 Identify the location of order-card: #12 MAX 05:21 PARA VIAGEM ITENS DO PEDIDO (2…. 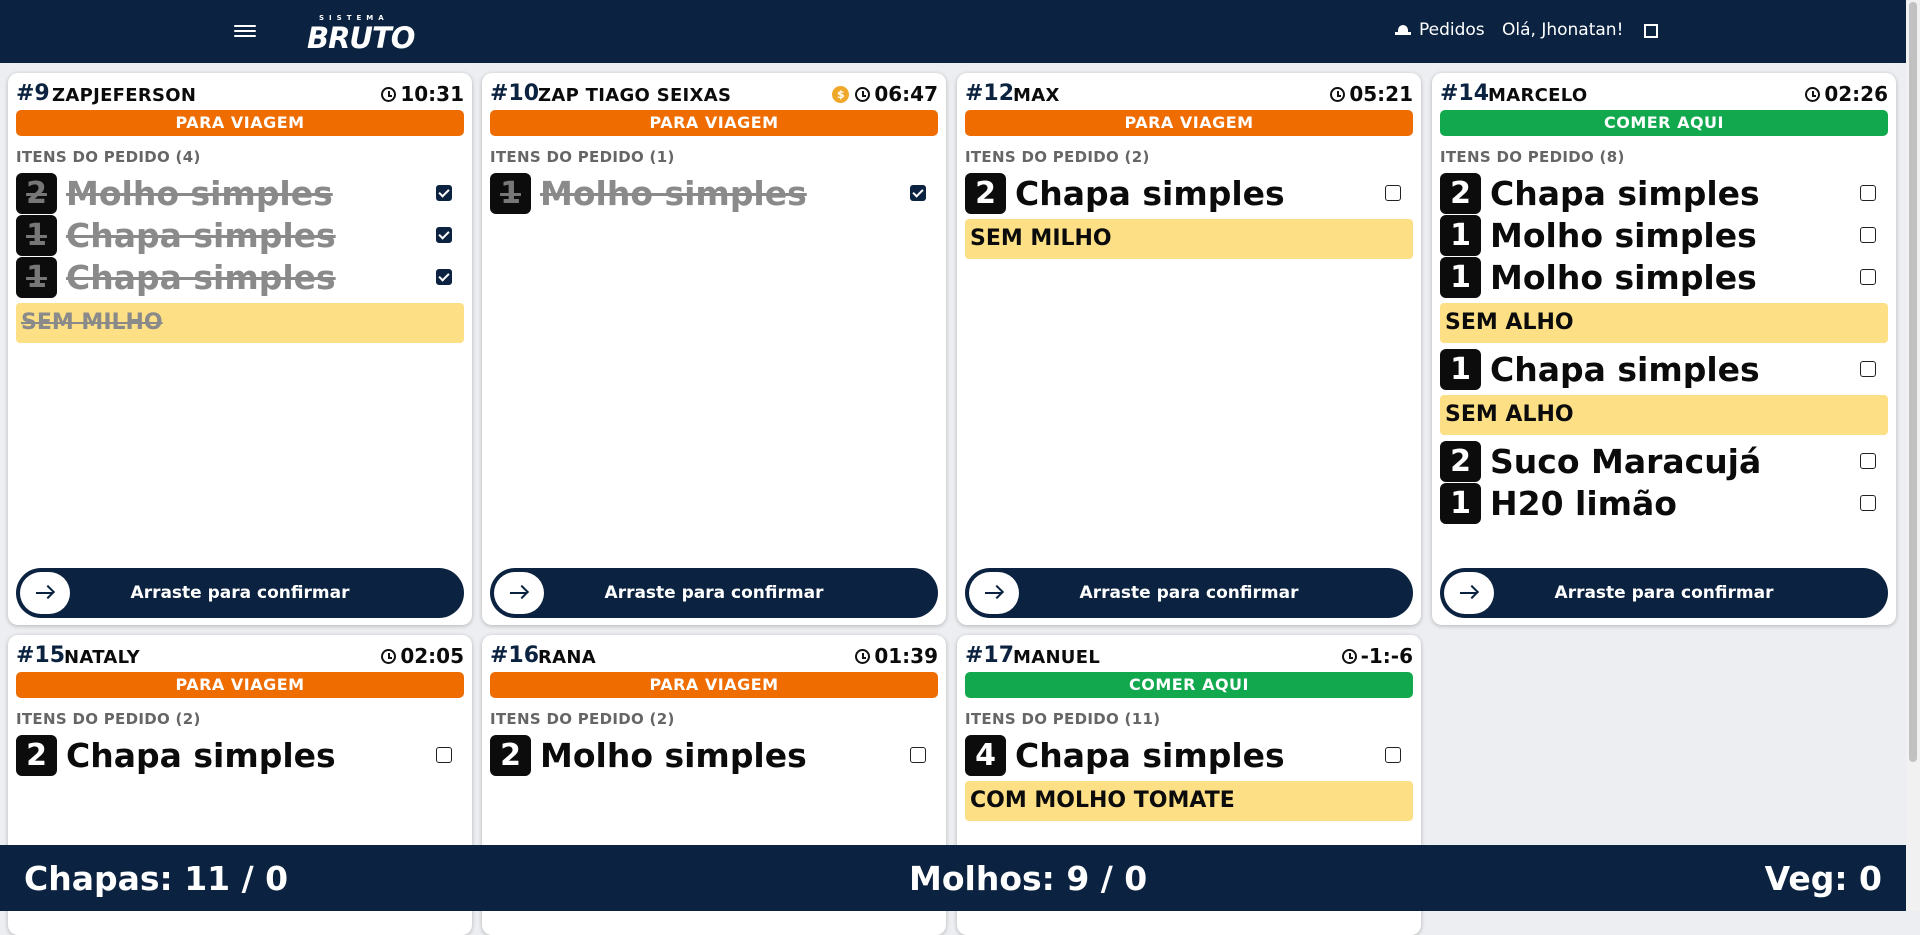
(1189, 349).